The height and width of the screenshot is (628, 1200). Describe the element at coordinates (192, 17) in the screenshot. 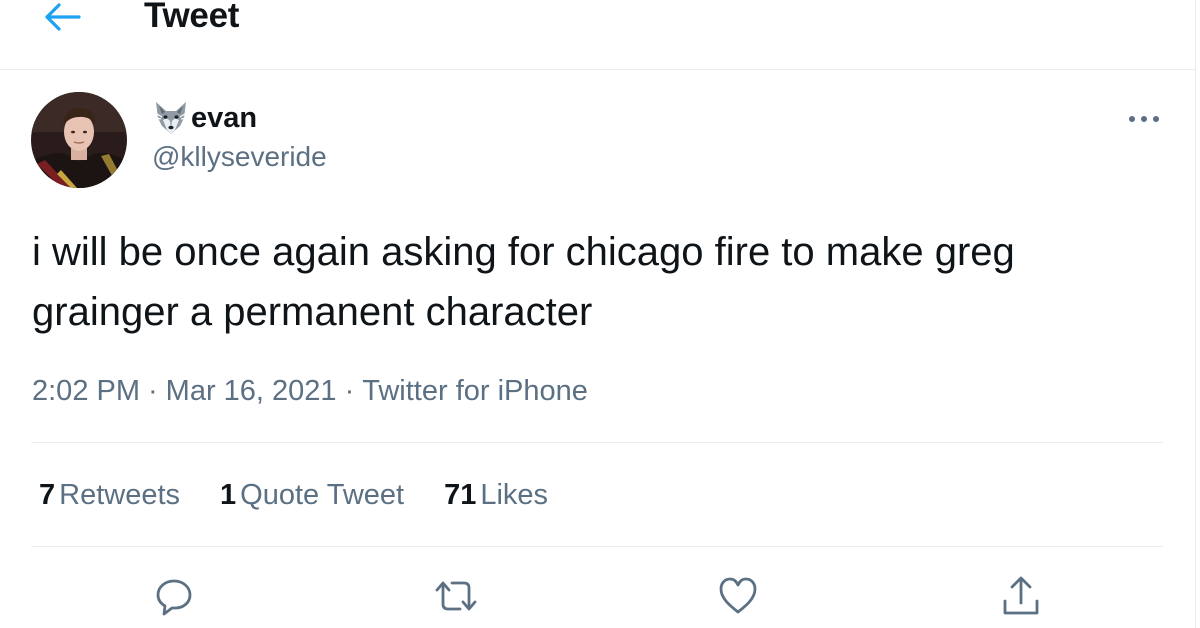

I see `page-title: Tweet` at that location.